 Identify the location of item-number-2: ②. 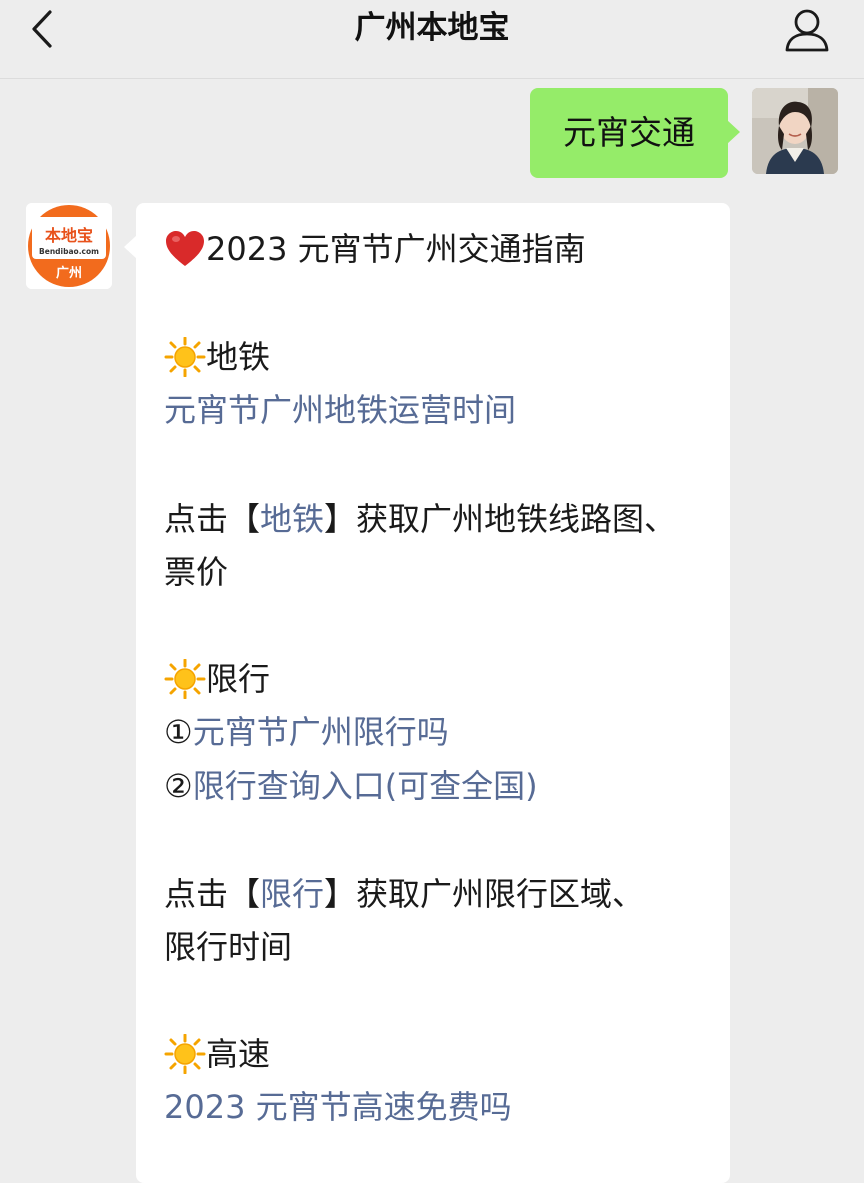
(178, 786).